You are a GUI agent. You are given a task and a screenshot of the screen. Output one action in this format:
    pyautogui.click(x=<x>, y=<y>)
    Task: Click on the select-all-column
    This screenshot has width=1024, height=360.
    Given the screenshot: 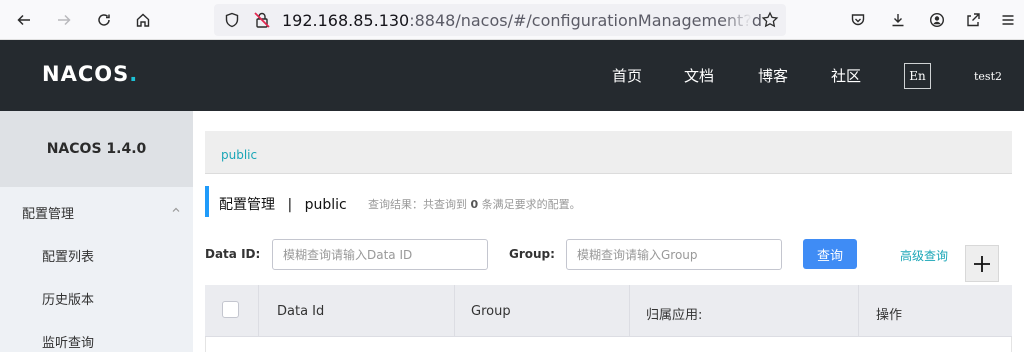 What is the action you would take?
    pyautogui.click(x=231, y=311)
    